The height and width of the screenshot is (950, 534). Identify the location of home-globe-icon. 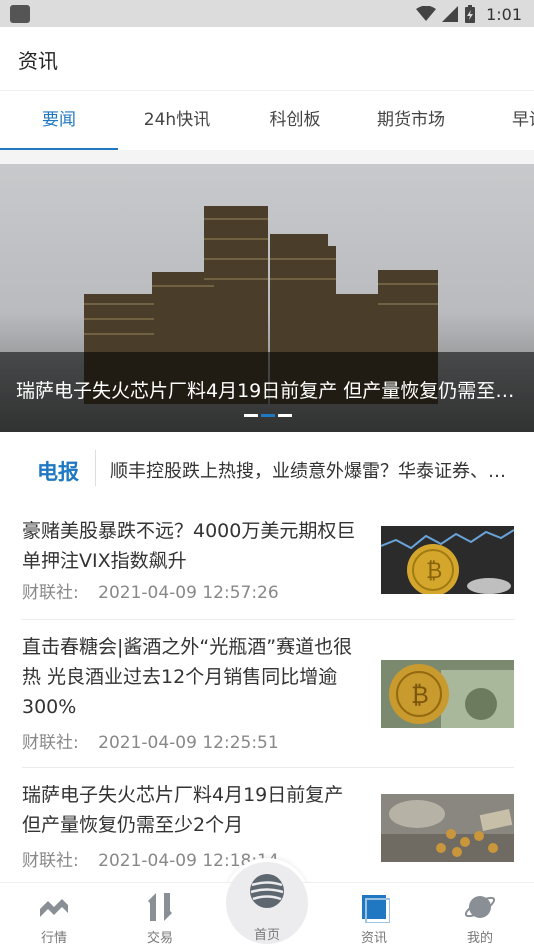
(267, 891).